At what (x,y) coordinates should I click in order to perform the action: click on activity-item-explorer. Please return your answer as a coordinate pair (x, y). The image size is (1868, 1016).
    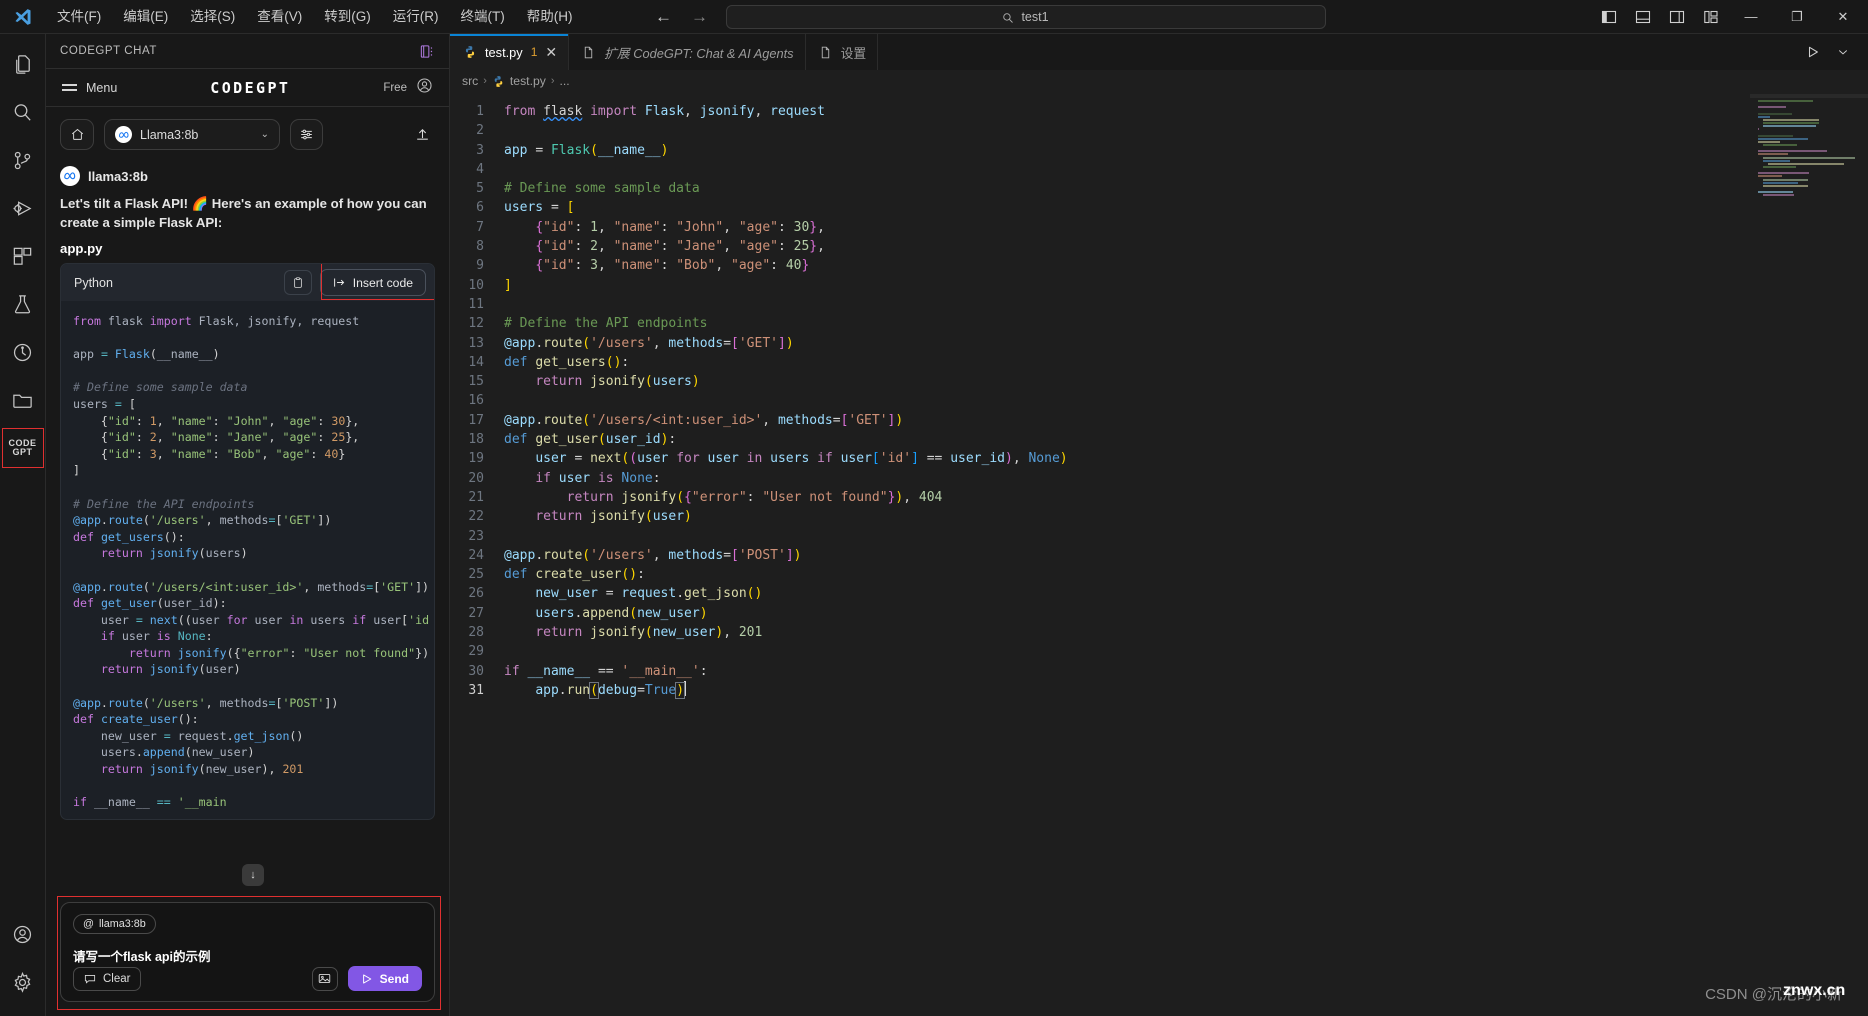
    Looking at the image, I should click on (23, 64).